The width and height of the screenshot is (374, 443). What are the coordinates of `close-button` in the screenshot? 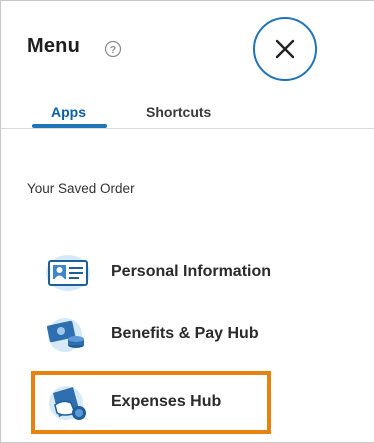 It's located at (285, 49).